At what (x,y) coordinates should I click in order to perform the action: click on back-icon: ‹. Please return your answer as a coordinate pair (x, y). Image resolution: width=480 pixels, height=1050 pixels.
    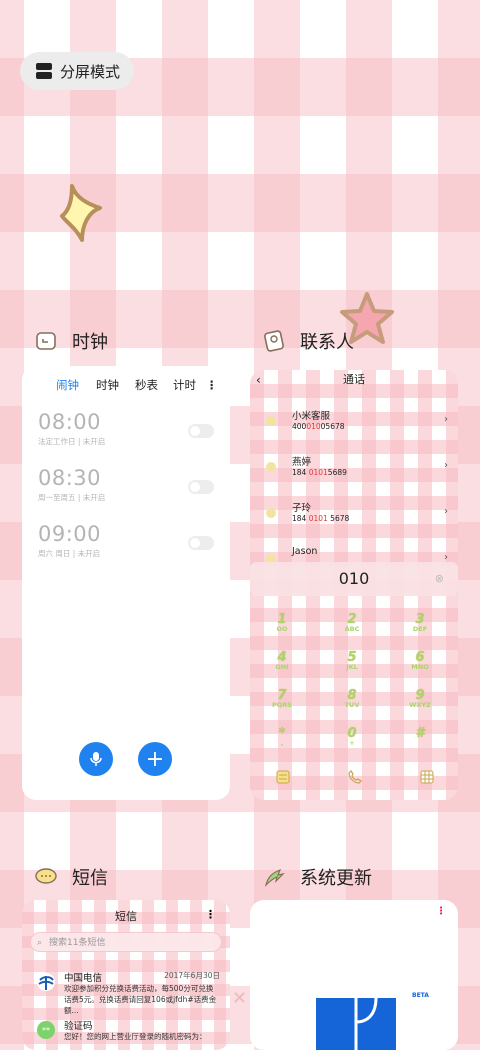
    Looking at the image, I should click on (258, 380).